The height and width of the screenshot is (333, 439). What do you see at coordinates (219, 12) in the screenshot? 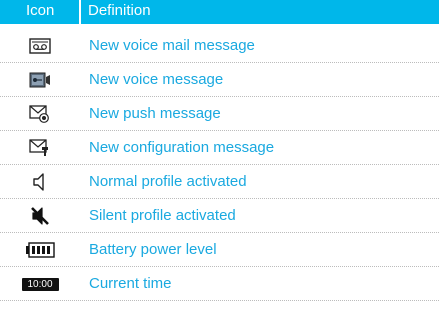
I see `table-header: Icon Definition` at bounding box center [219, 12].